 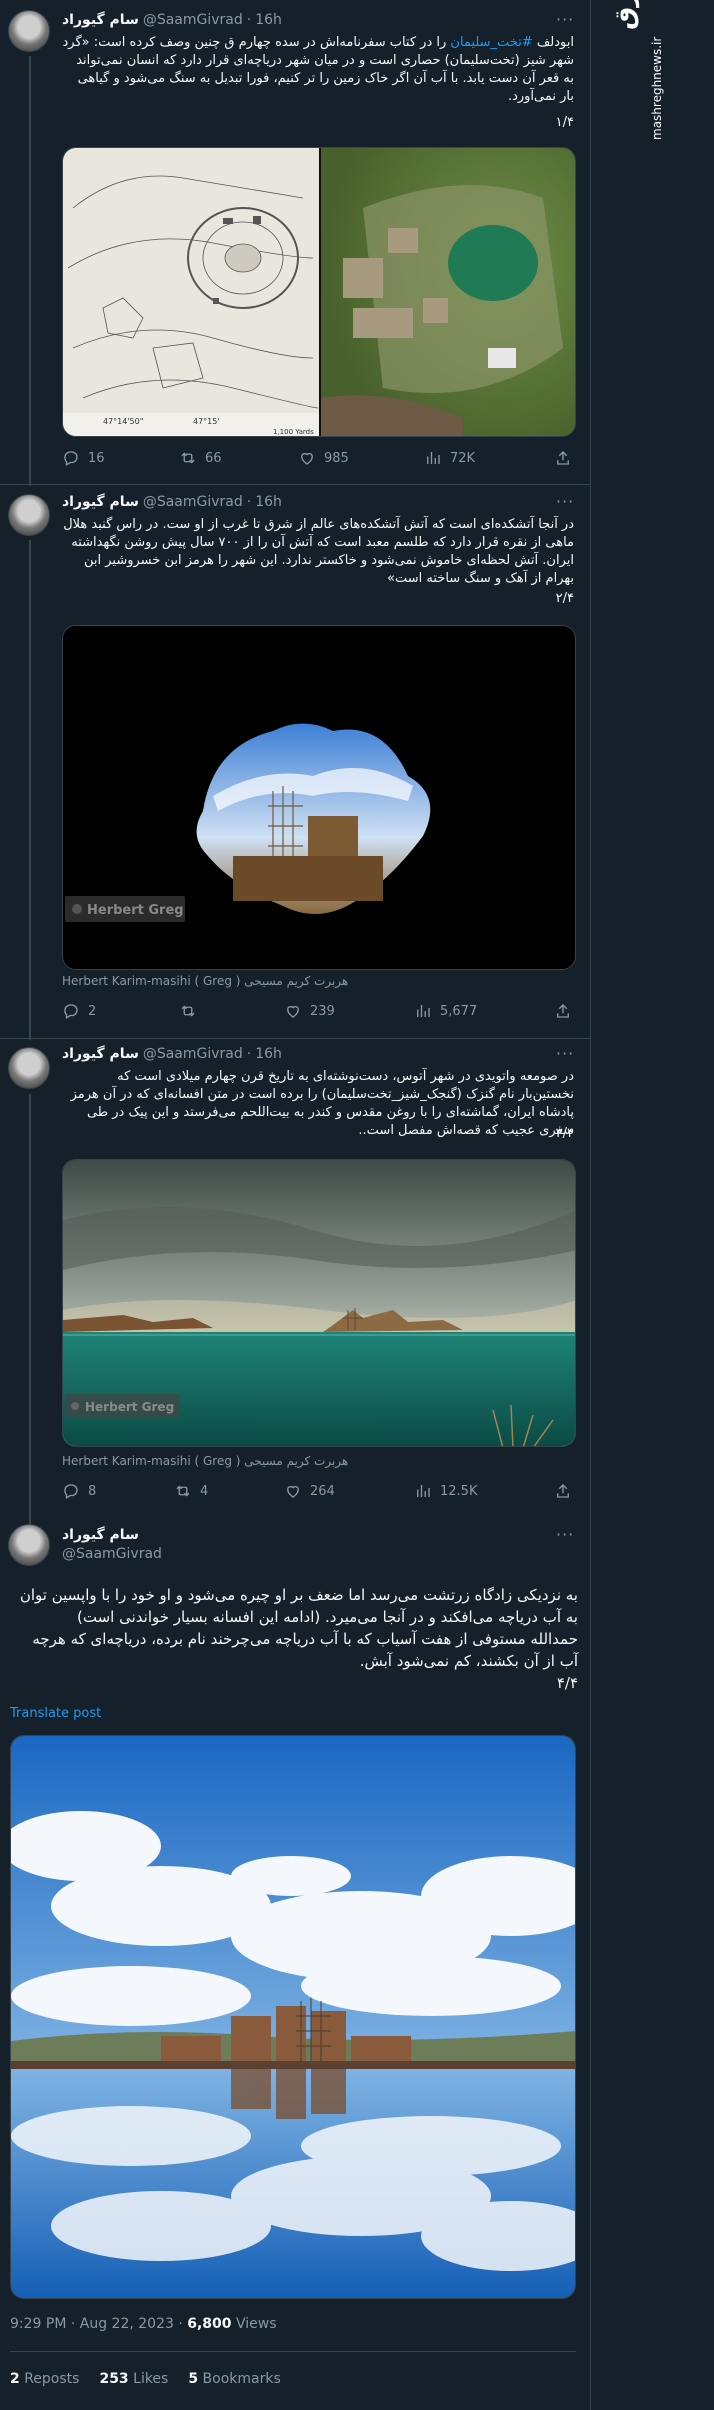 I want to click on bookmarks-stat: 5 Bookmarks, so click(x=234, y=2379).